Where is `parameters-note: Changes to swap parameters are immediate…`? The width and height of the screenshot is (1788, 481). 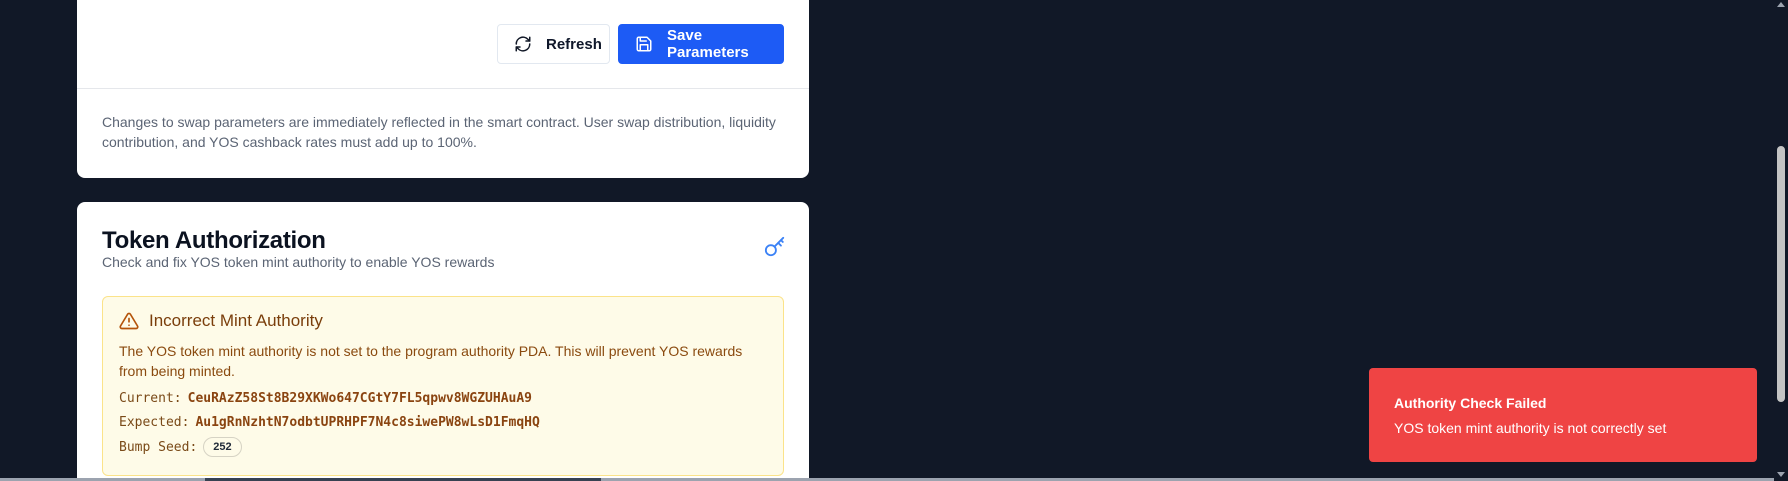 parameters-note: Changes to swap parameters are immediate… is located at coordinates (439, 132).